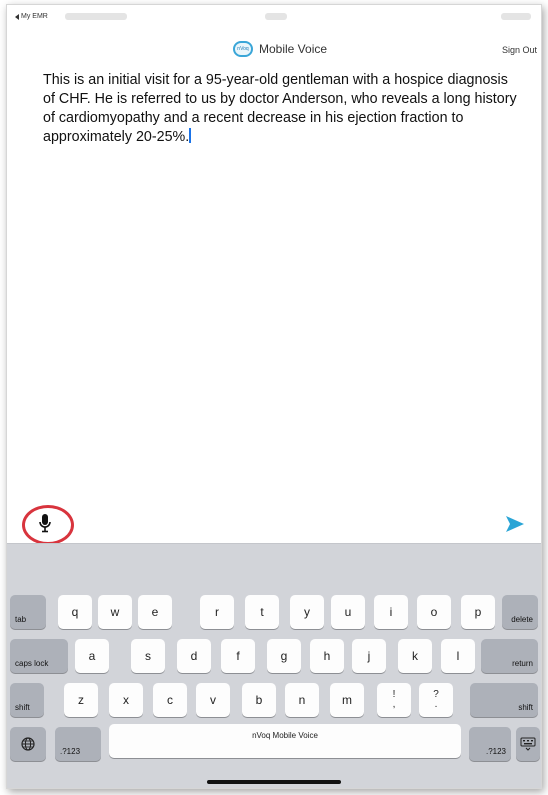 This screenshot has width=548, height=795. Describe the element at coordinates (415, 656) in the screenshot. I see `key-k: k` at that location.